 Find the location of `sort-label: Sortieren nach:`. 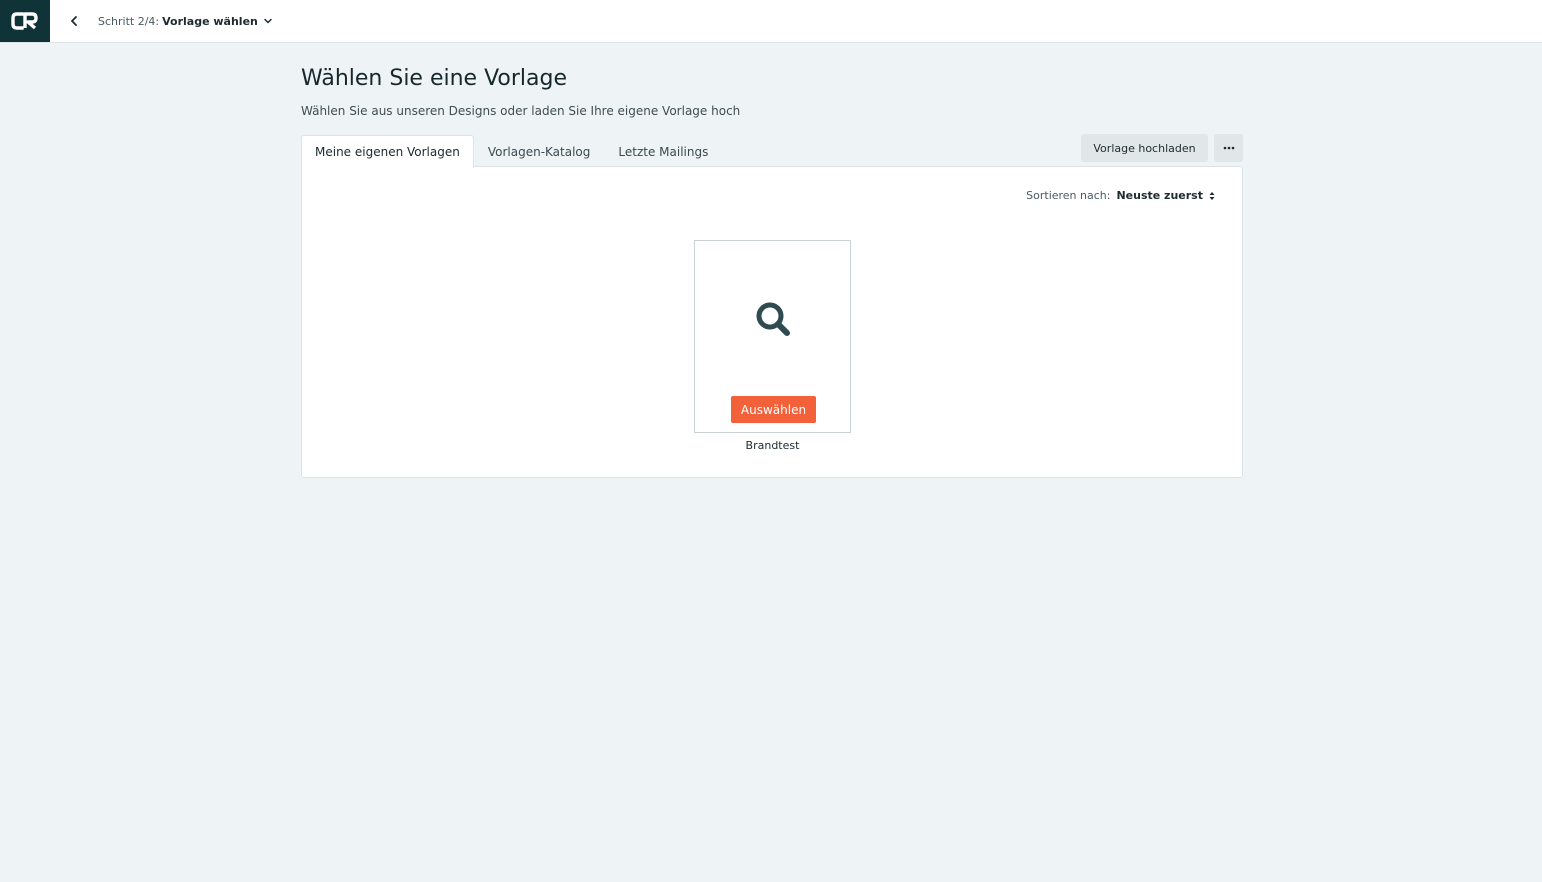

sort-label: Sortieren nach: is located at coordinates (1068, 195).